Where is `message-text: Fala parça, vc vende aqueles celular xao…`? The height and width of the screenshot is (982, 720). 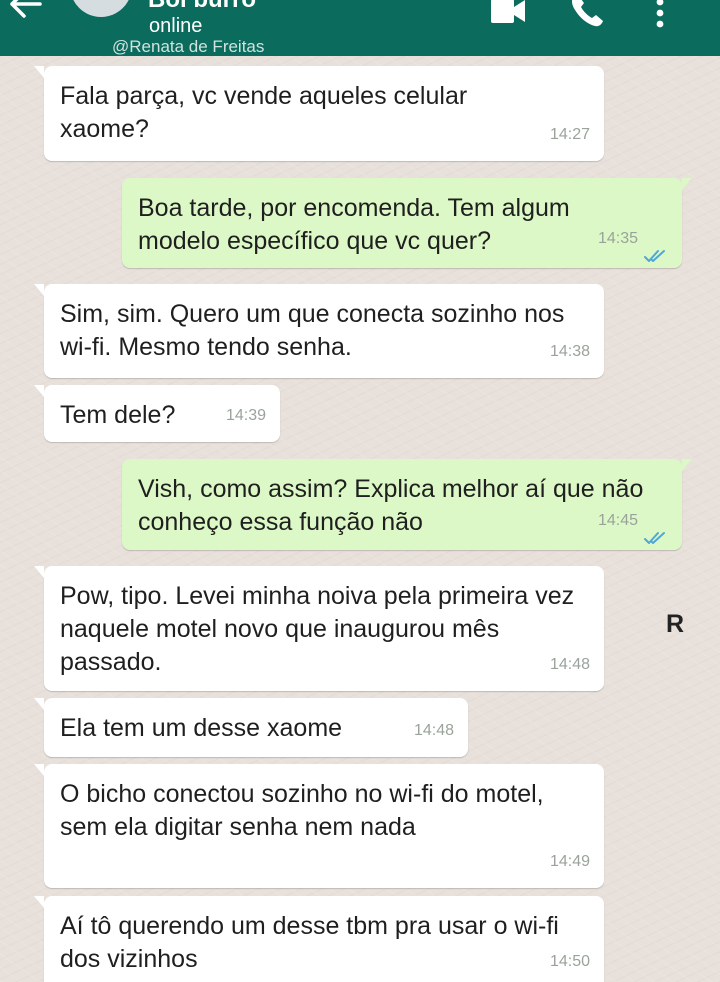 message-text: Fala parça, vc vende aqueles celular xao… is located at coordinates (264, 112).